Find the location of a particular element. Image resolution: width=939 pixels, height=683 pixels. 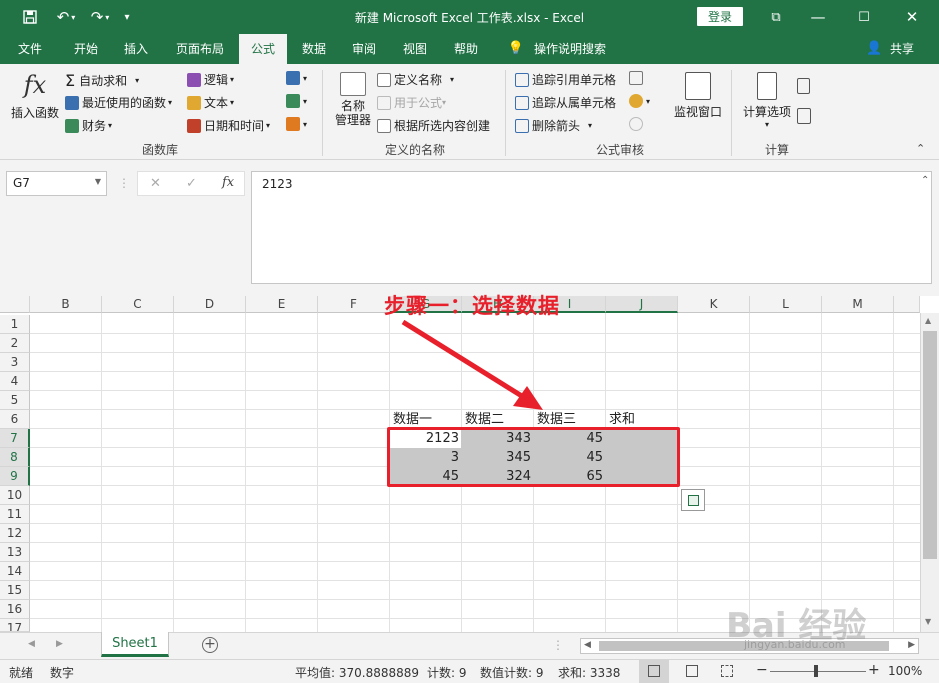

column-header-f: F is located at coordinates (354, 304).